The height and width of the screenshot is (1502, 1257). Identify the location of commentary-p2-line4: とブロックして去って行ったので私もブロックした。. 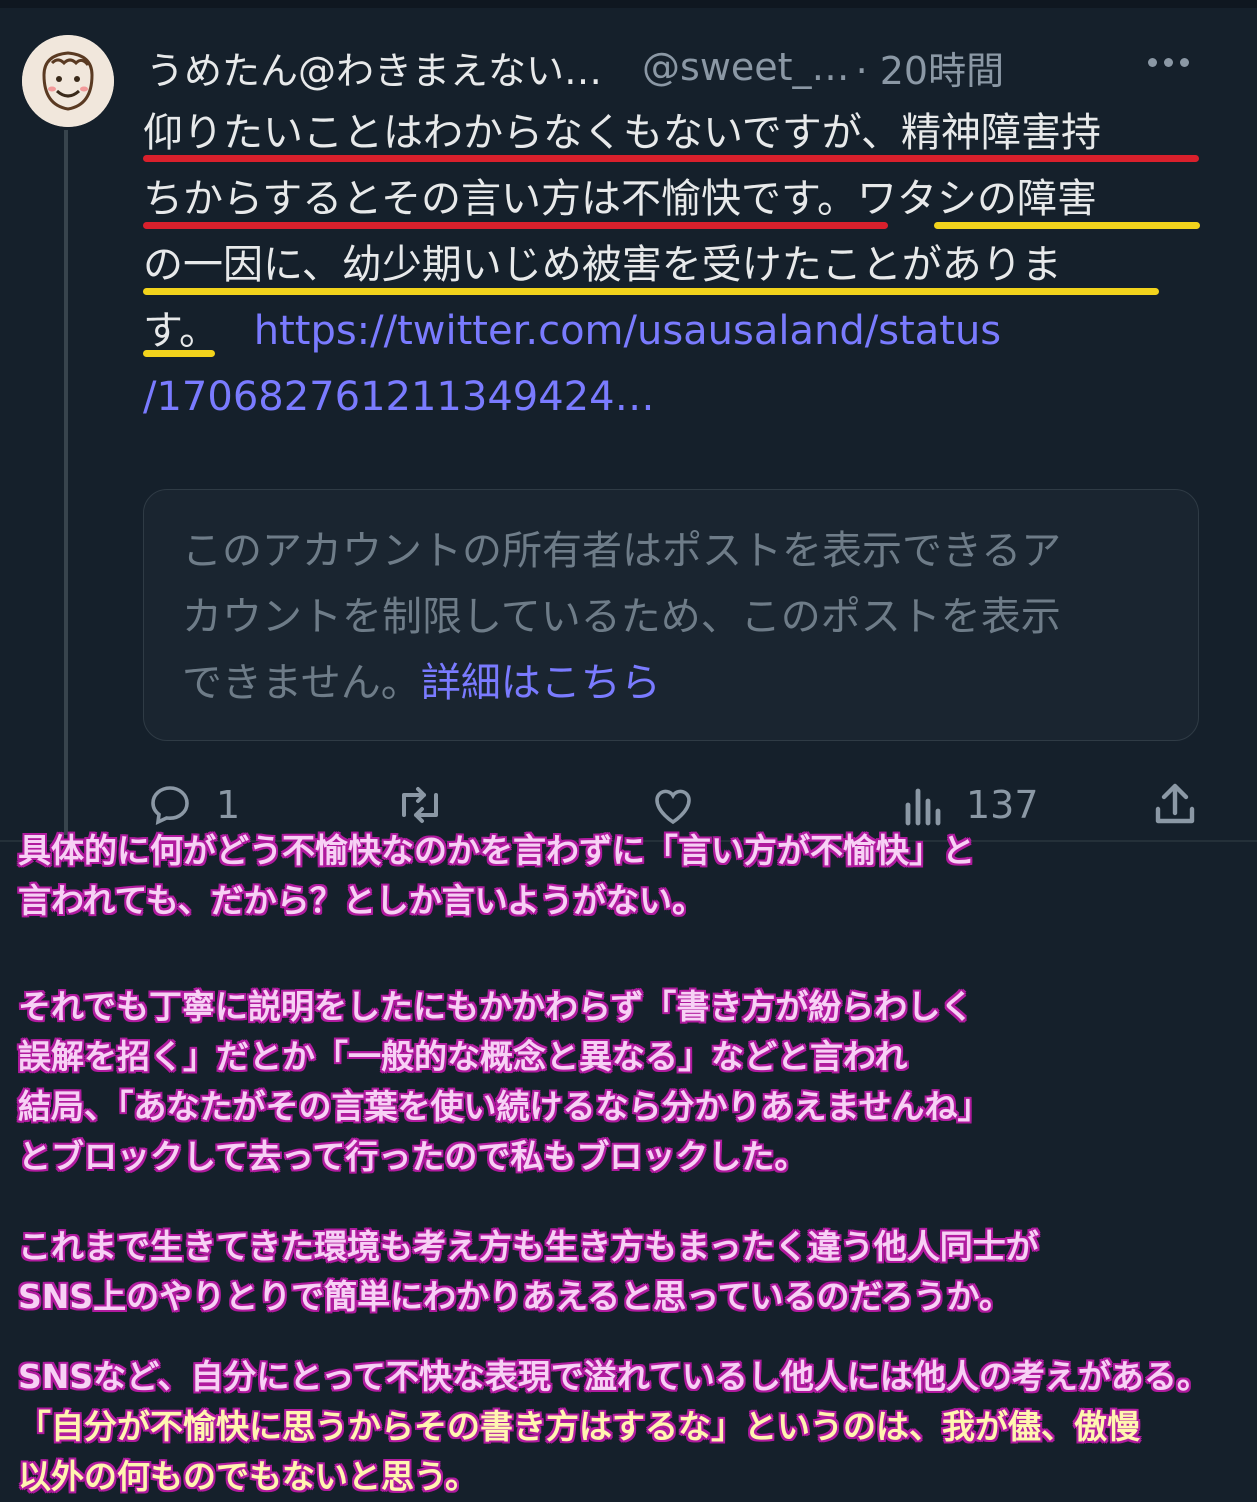
(413, 1156).